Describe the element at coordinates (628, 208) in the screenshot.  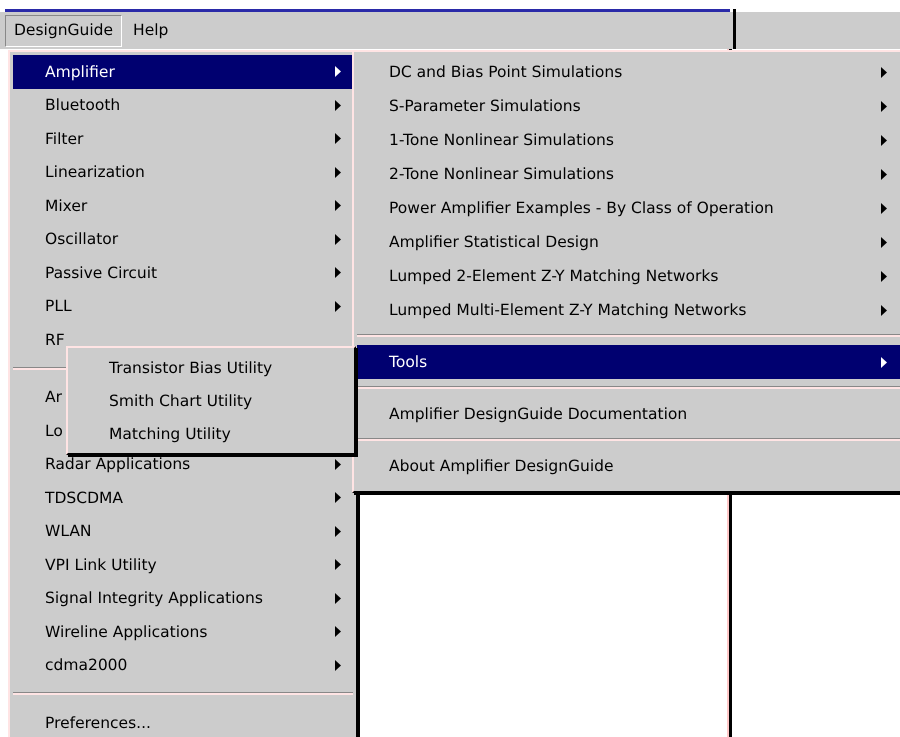
I see `menu-item: Power Amplifier Examples - By Class of Operation` at that location.